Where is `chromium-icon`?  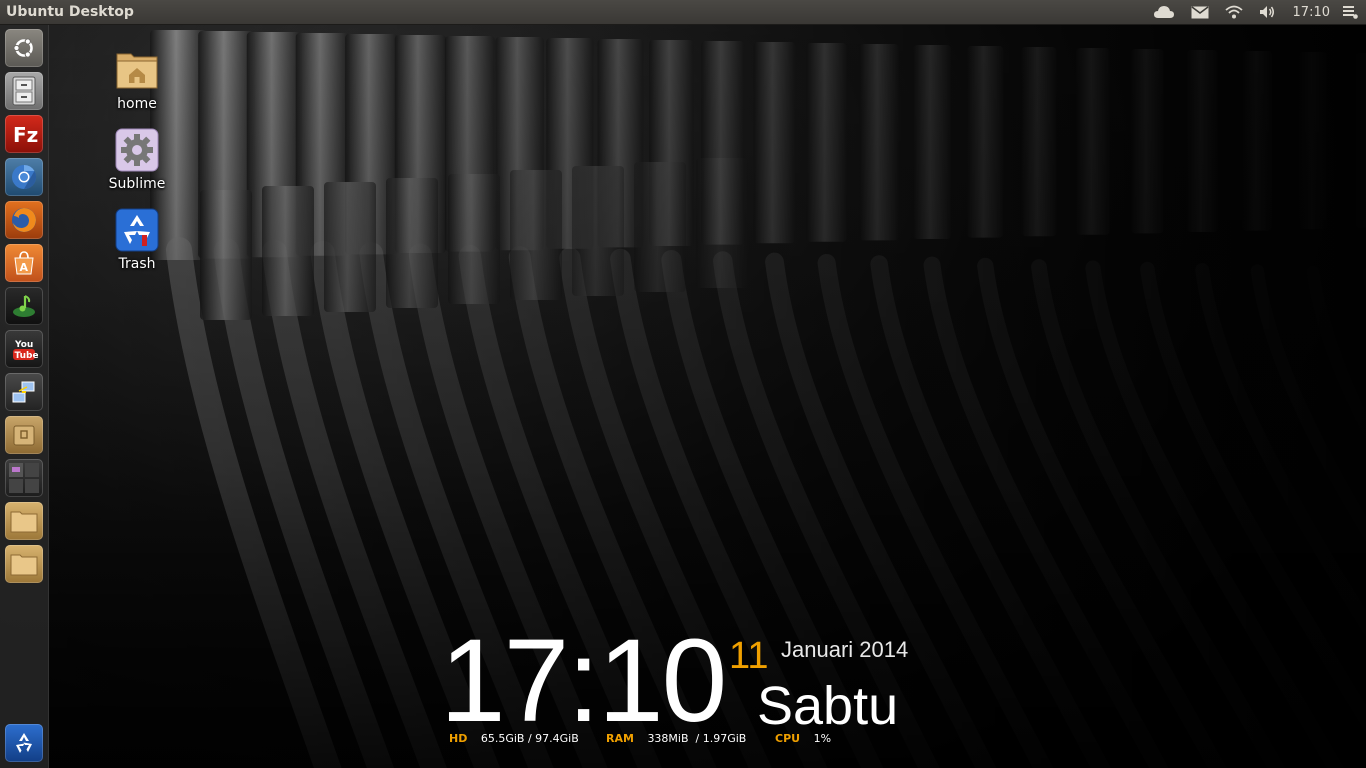
chromium-icon is located at coordinates (24, 177).